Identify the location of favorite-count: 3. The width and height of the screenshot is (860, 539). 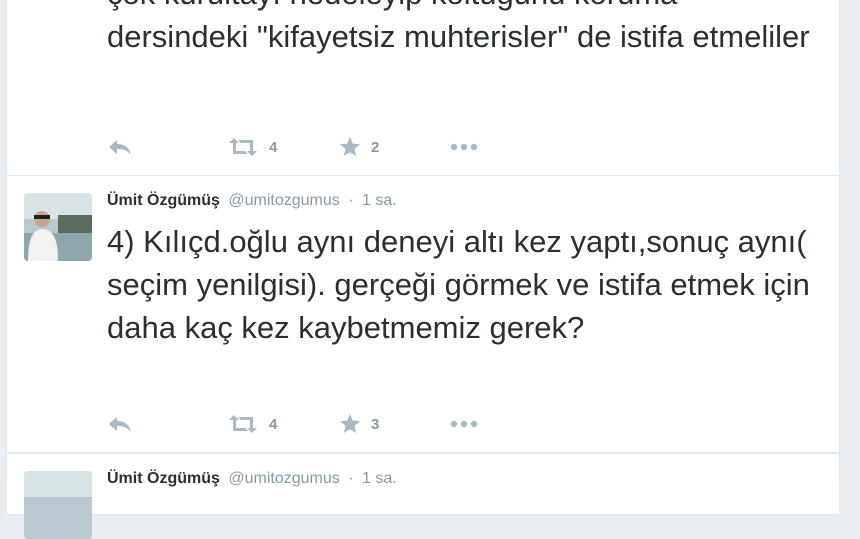
(375, 424).